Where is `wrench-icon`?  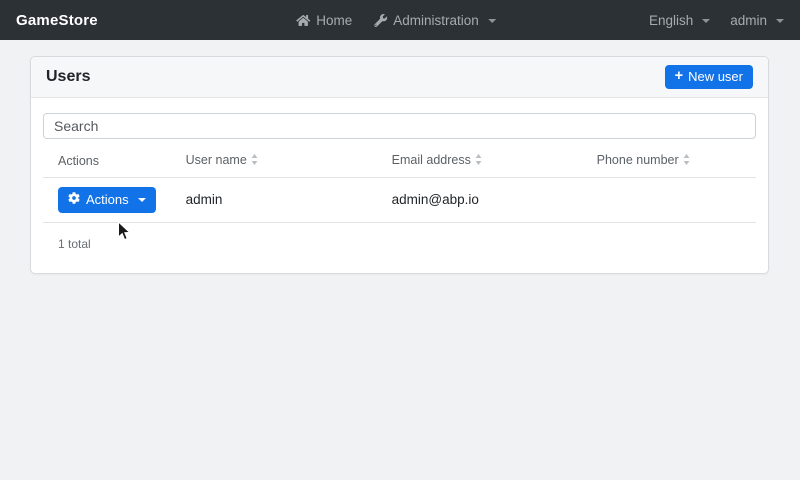 wrench-icon is located at coordinates (381, 20).